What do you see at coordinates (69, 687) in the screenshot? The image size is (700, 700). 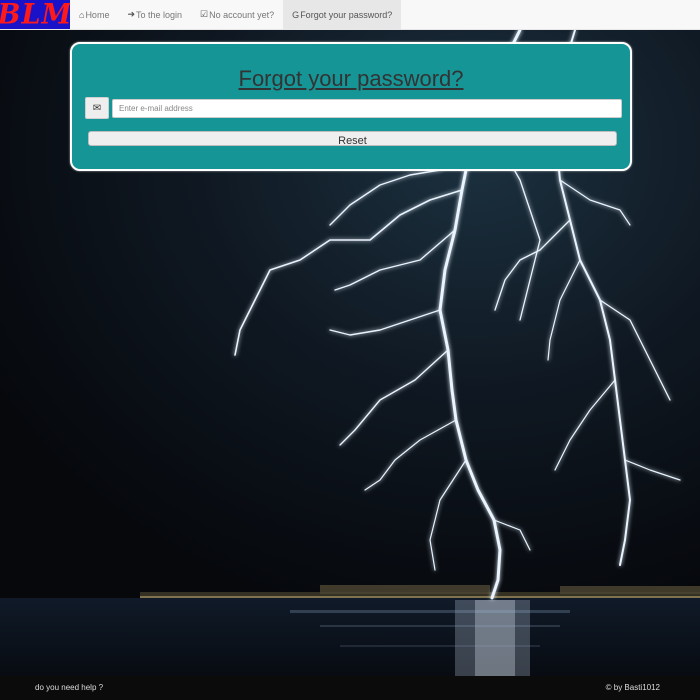 I see `help-link: do you need help ?` at bounding box center [69, 687].